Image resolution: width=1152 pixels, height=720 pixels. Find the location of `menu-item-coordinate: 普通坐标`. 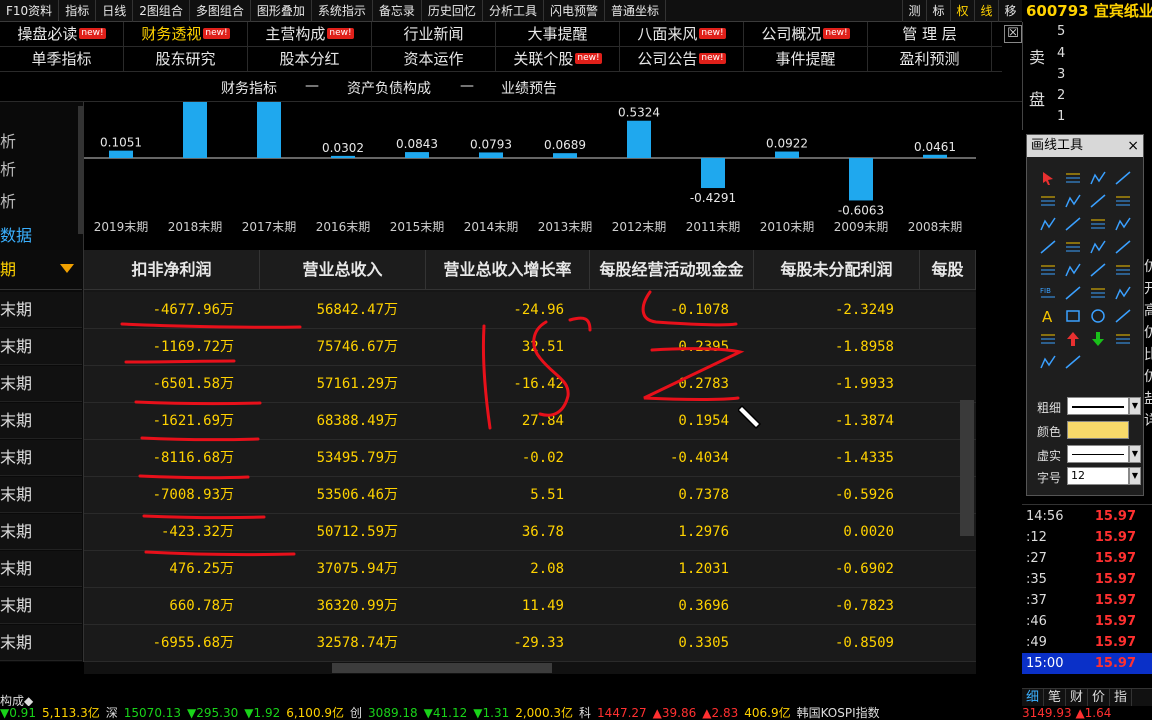

menu-item-coordinate: 普通坐标 is located at coordinates (635, 11).